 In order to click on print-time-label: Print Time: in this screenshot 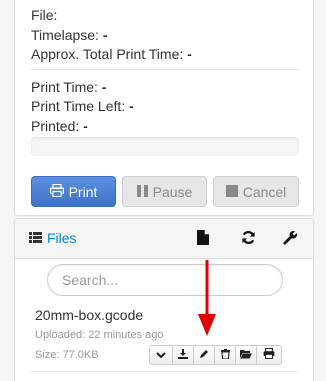, I will do `click(64, 87)`.